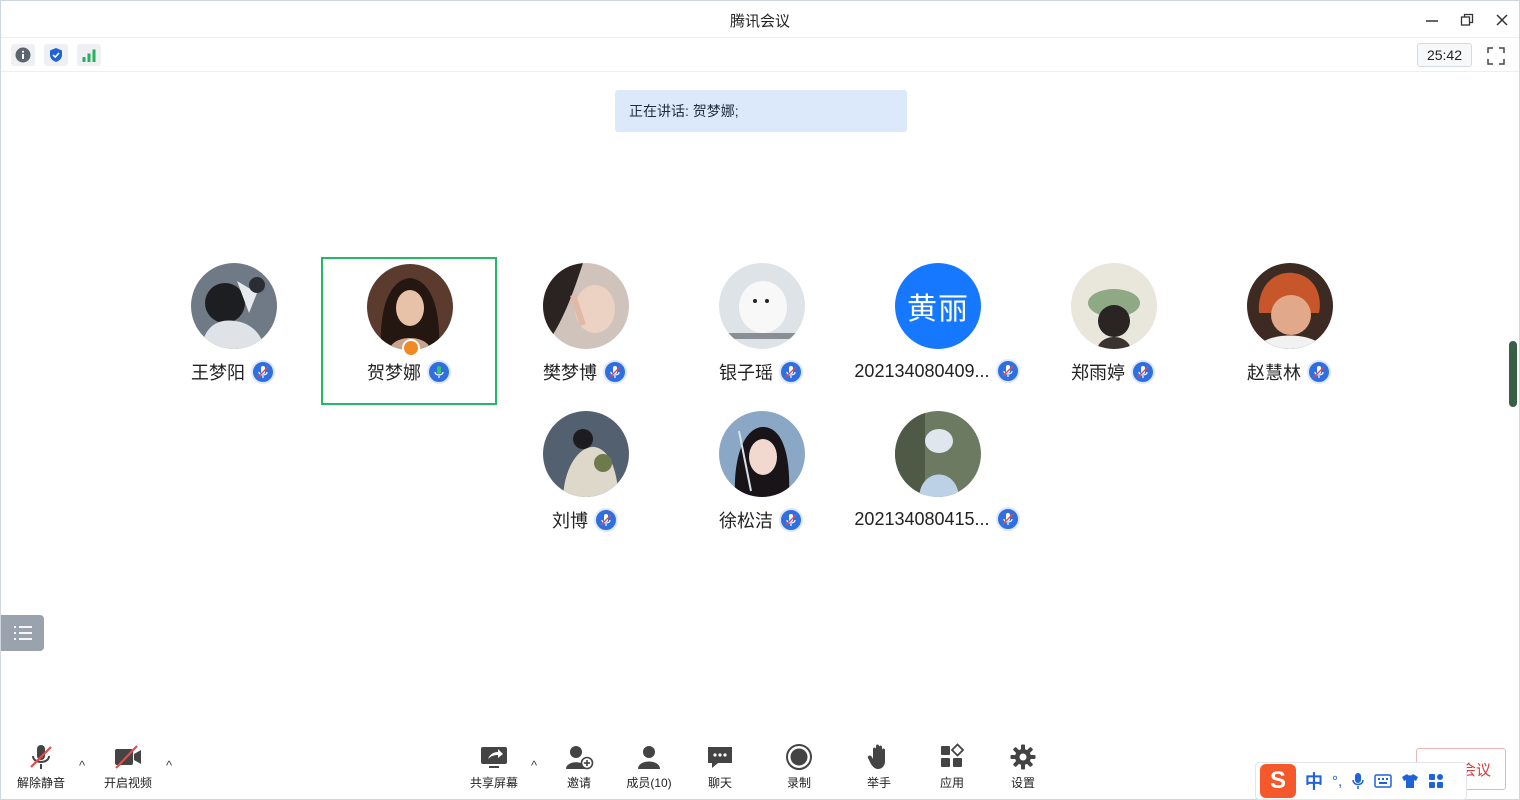  I want to click on host-badge-icon, so click(411, 348).